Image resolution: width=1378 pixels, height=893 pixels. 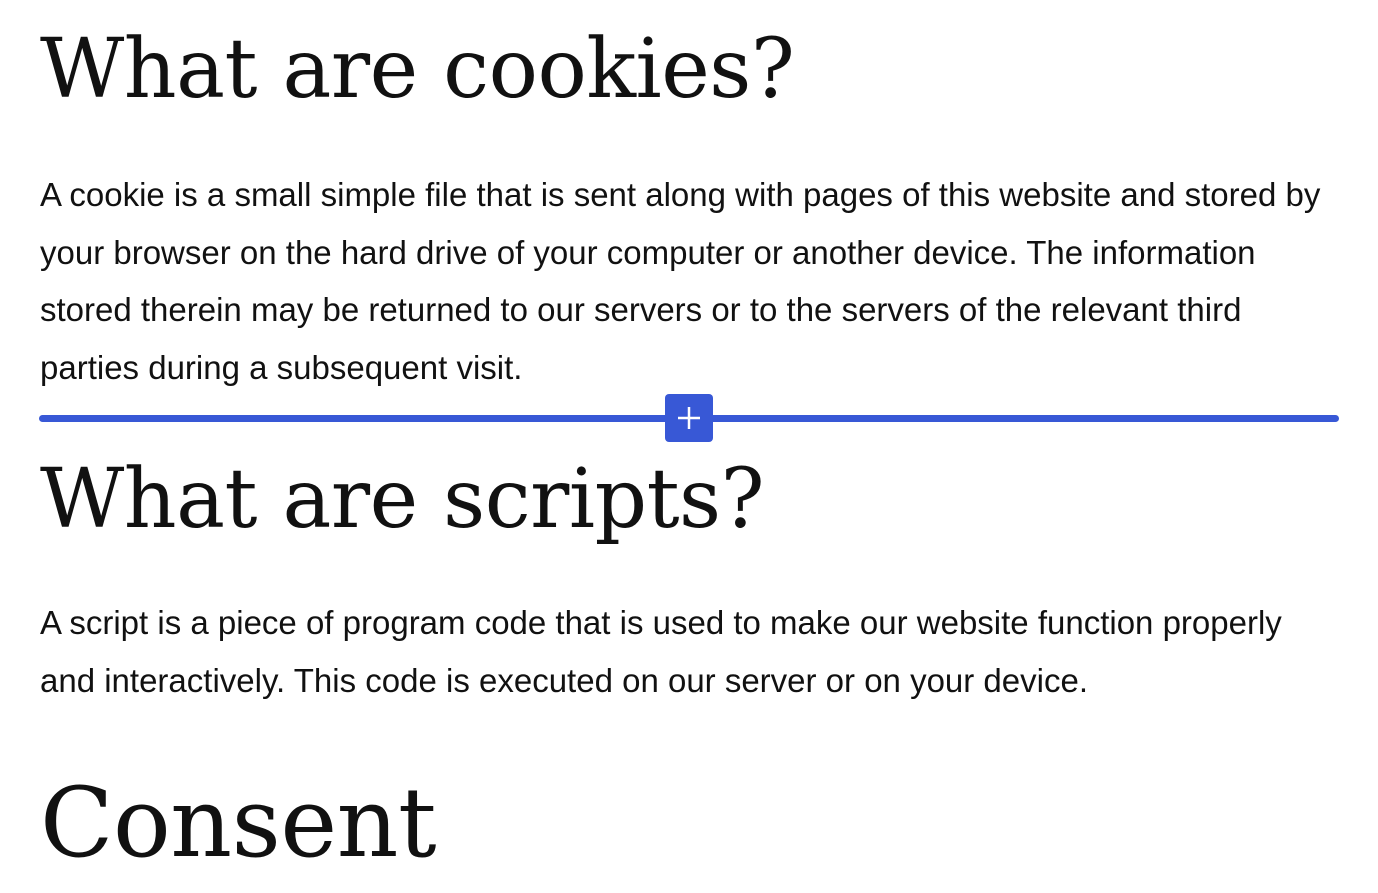 I want to click on add-block-button, so click(x=689, y=418).